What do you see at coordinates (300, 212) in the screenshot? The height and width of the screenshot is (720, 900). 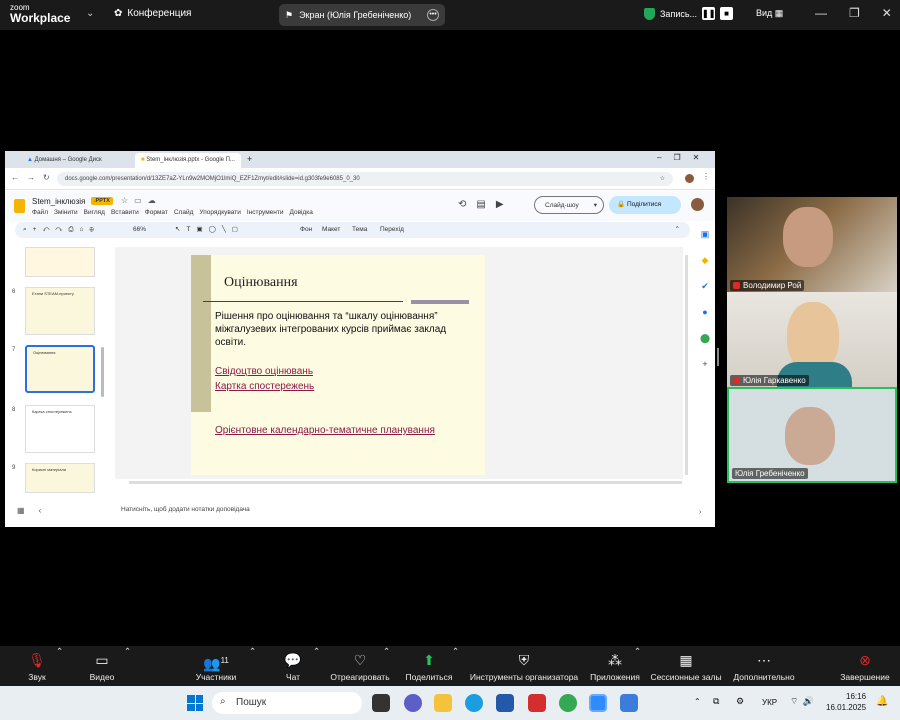 I see `menu-help: Довідка` at bounding box center [300, 212].